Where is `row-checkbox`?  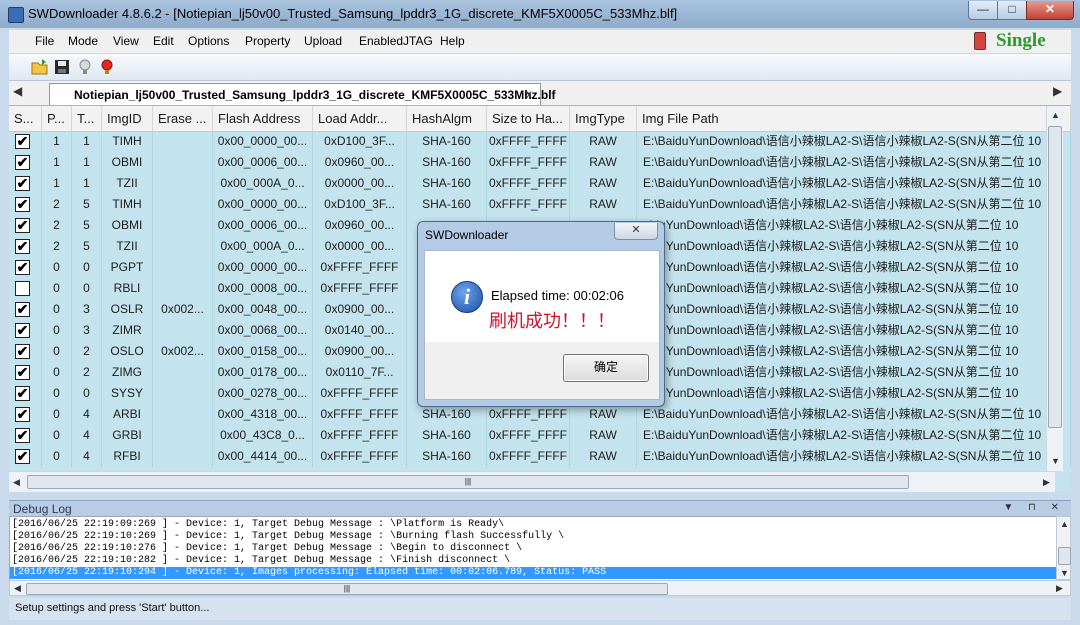 row-checkbox is located at coordinates (22, 288).